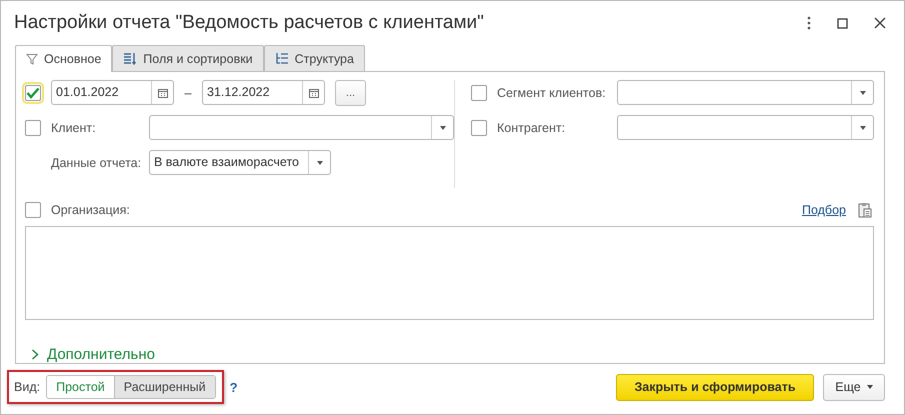  Describe the element at coordinates (27, 387) in the screenshot. I see `view-label: Вид:` at that location.